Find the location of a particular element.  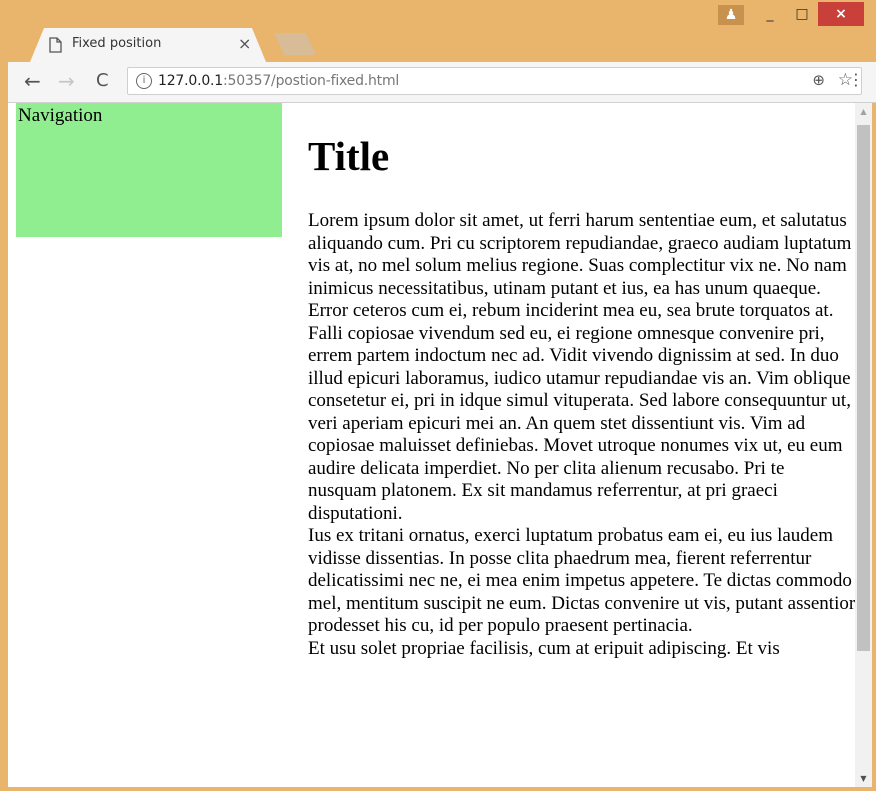

close-icon: × is located at coordinates (841, 14).